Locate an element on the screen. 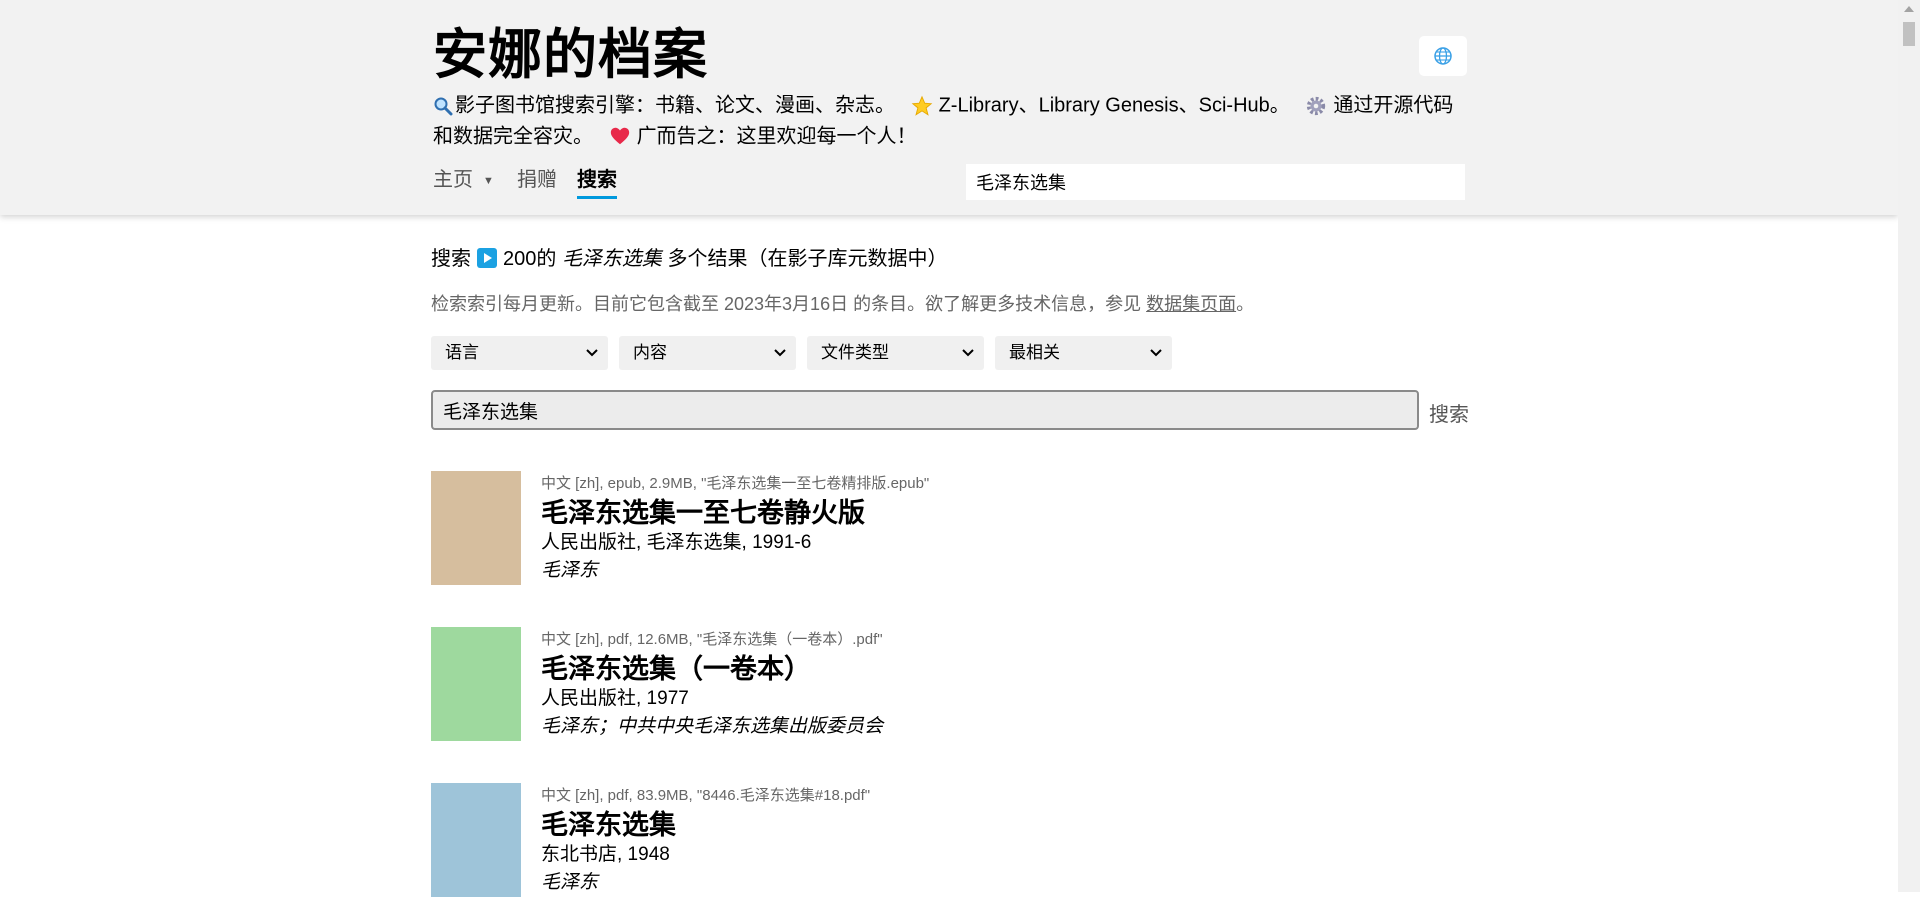 The width and height of the screenshot is (1920, 897). search-row: 搜索 is located at coordinates (951, 410).